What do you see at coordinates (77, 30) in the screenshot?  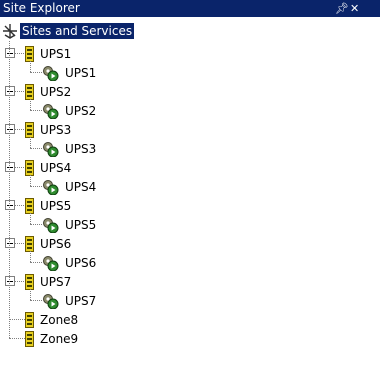 I see `tree-node-label: Sites and Services` at bounding box center [77, 30].